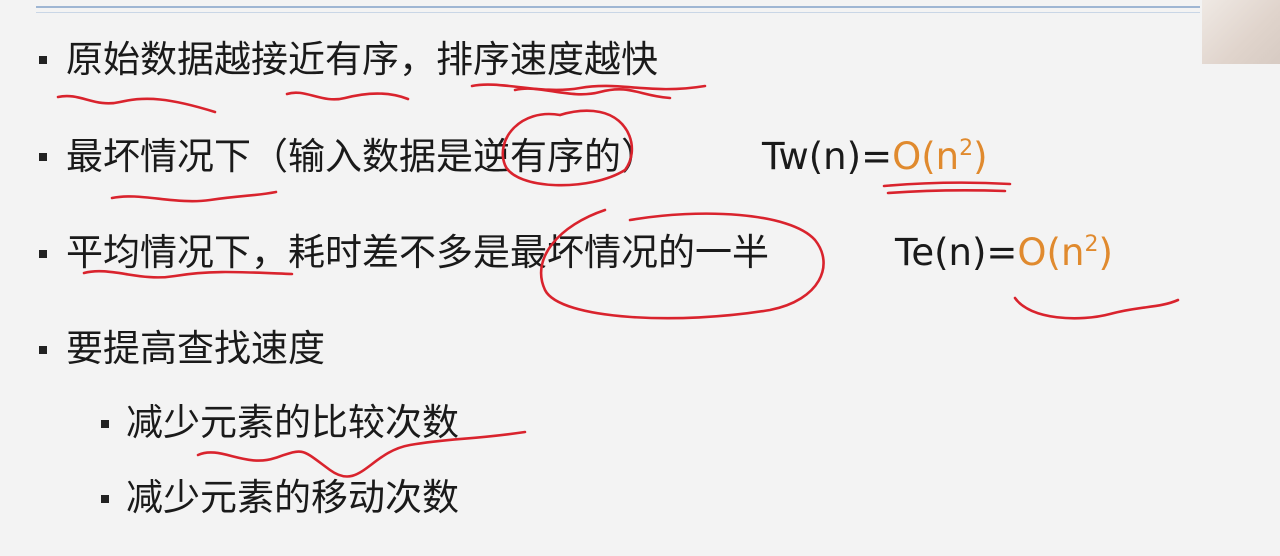  Describe the element at coordinates (195, 348) in the screenshot. I see `bullet-text-4: 要提高查找速度` at that location.